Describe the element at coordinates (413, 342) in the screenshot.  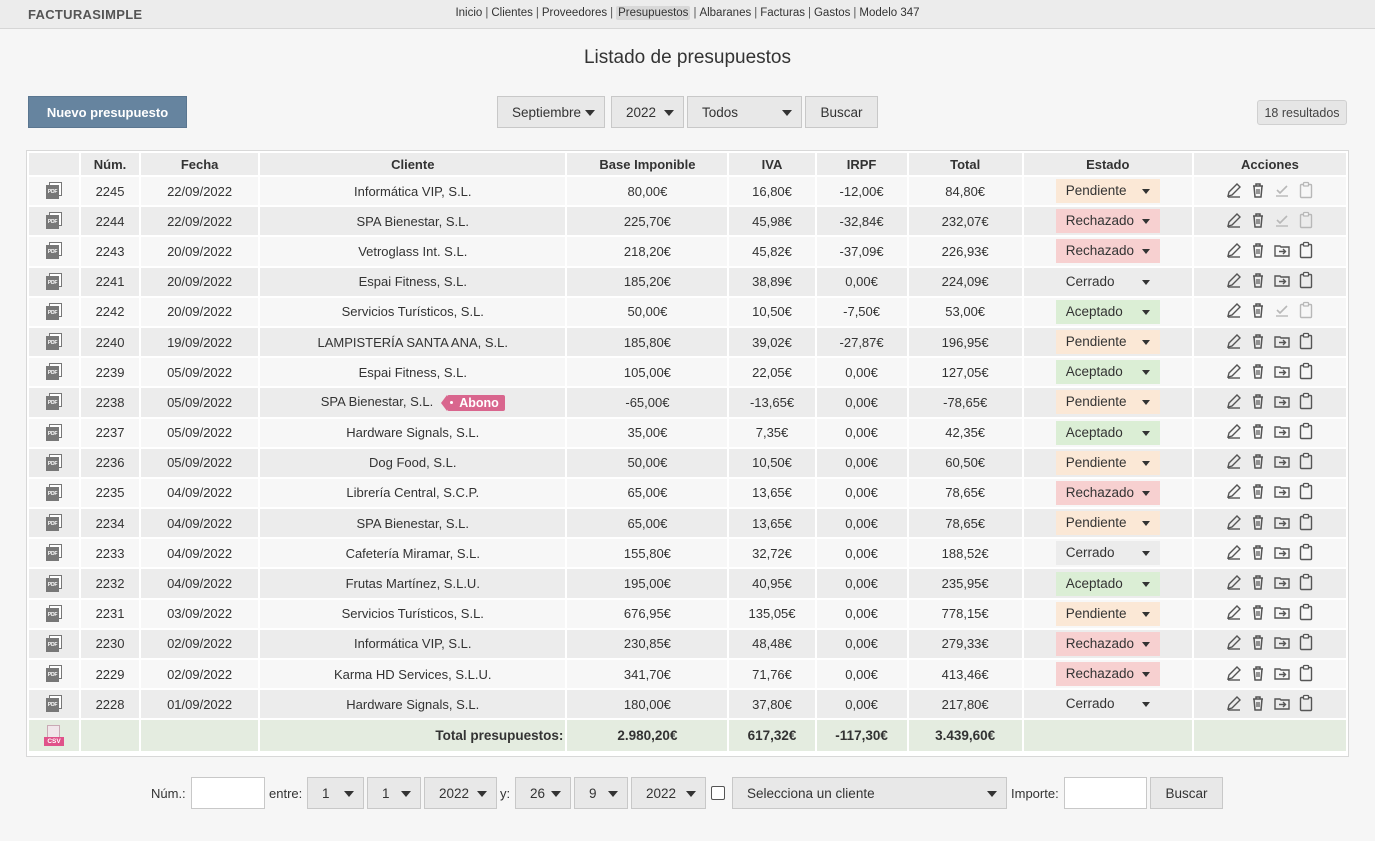
I see `client-name: LAMPISTERÍA SANTA ANA, S.L.` at that location.